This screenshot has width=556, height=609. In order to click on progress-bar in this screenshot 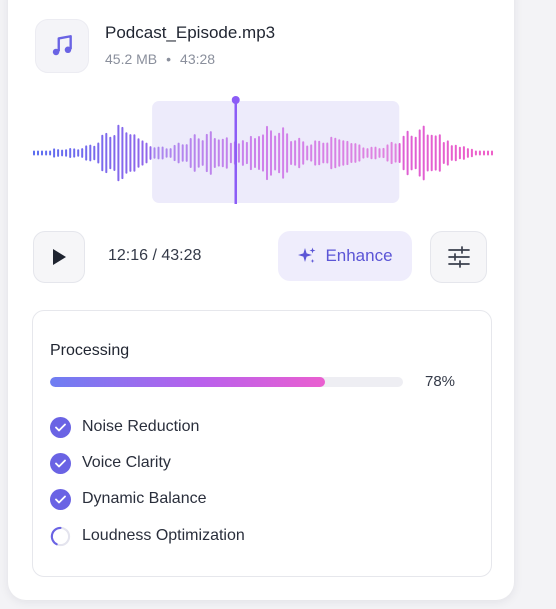, I will do `click(226, 382)`.